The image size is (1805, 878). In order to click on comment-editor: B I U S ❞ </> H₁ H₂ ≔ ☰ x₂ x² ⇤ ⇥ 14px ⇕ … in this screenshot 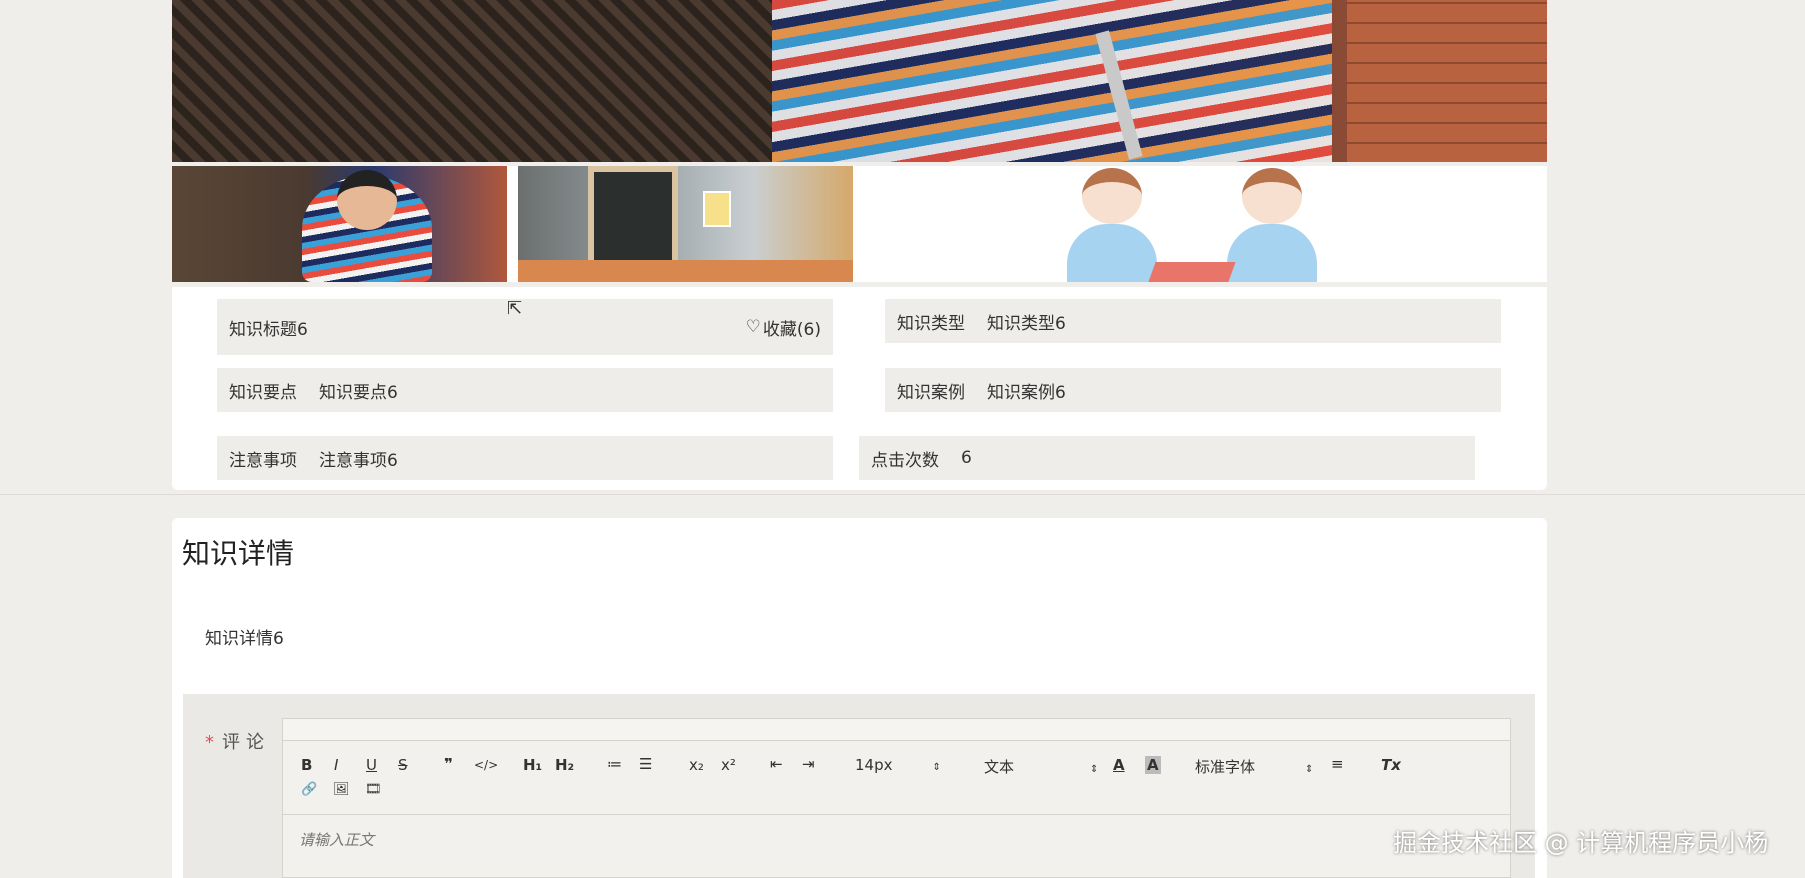, I will do `click(896, 798)`.